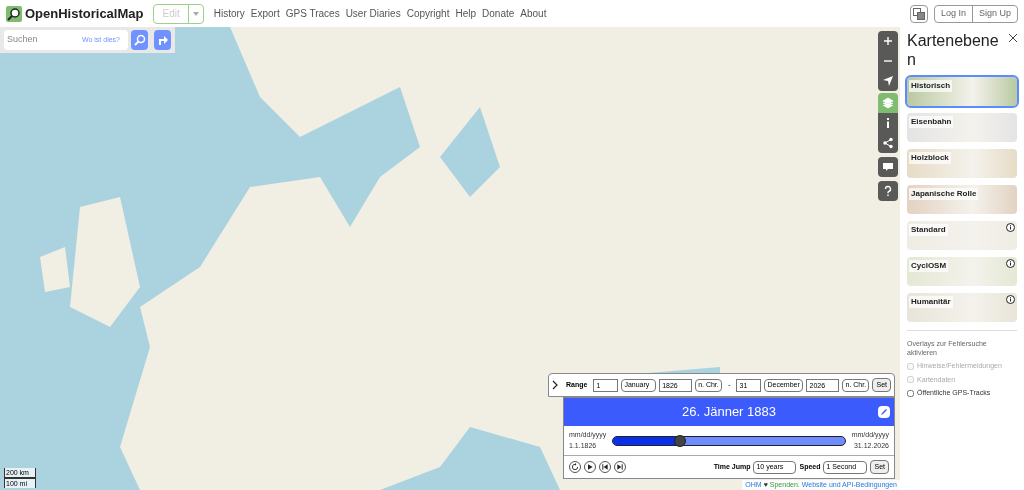 The height and width of the screenshot is (490, 1024). I want to click on plus-icon, so click(888, 41).